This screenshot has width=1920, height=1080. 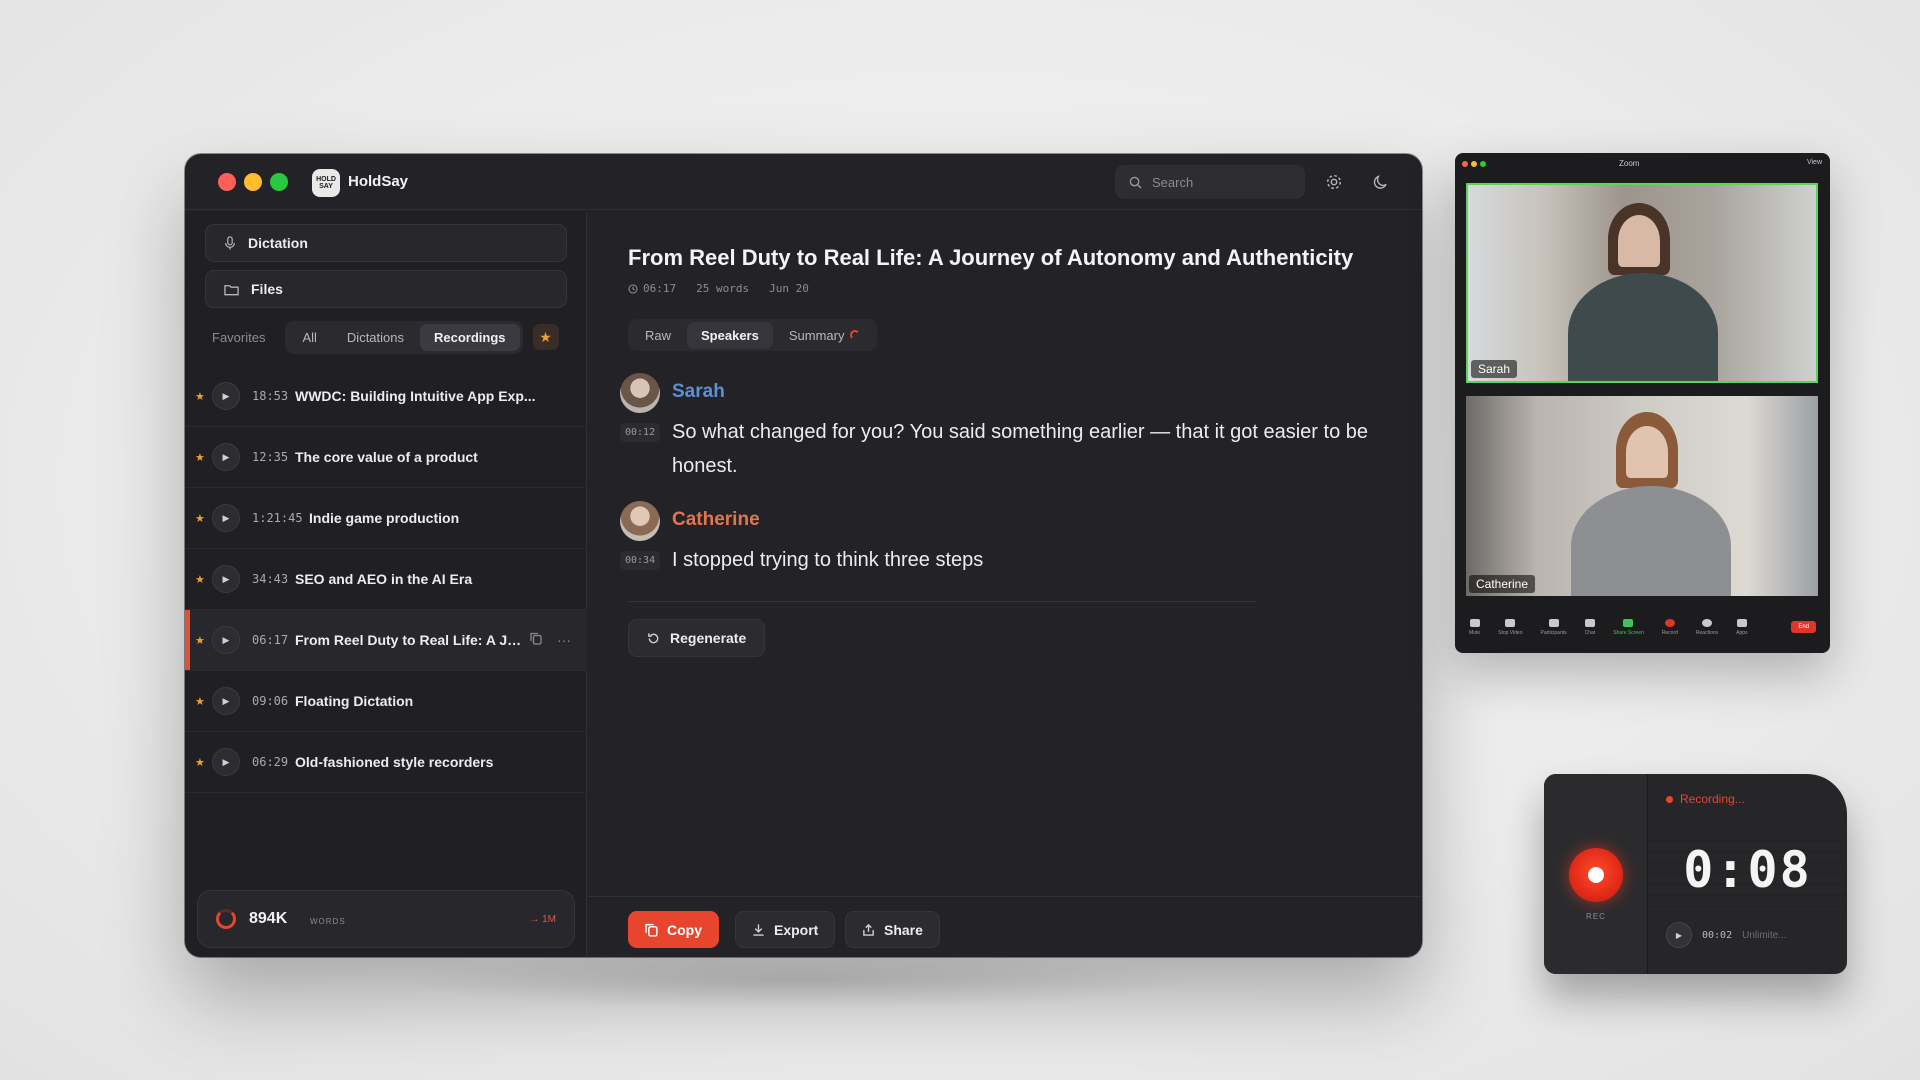 I want to click on list-item: ★ ▶ 1:21:45 Indie game production, so click(x=386, y=518).